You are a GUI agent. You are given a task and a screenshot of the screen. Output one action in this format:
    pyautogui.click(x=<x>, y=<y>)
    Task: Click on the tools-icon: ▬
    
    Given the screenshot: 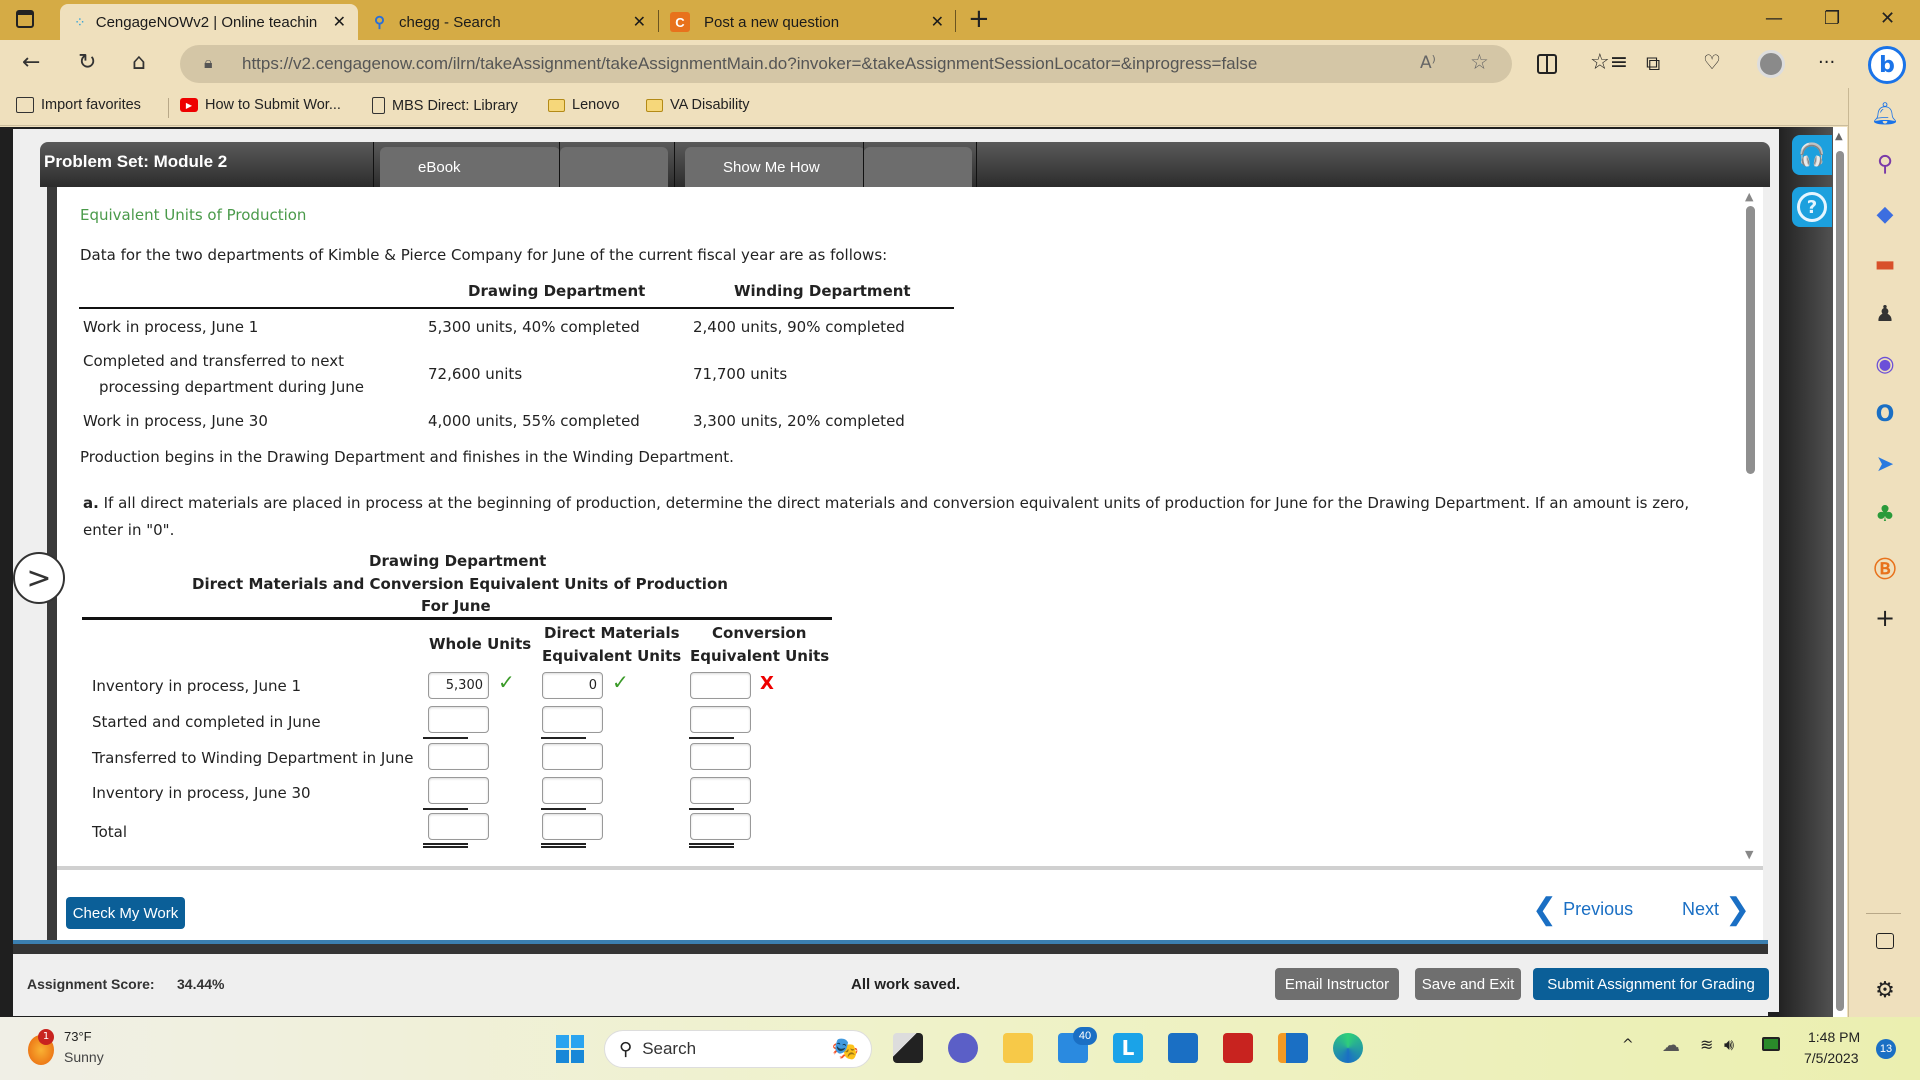 What is the action you would take?
    pyautogui.click(x=1885, y=264)
    